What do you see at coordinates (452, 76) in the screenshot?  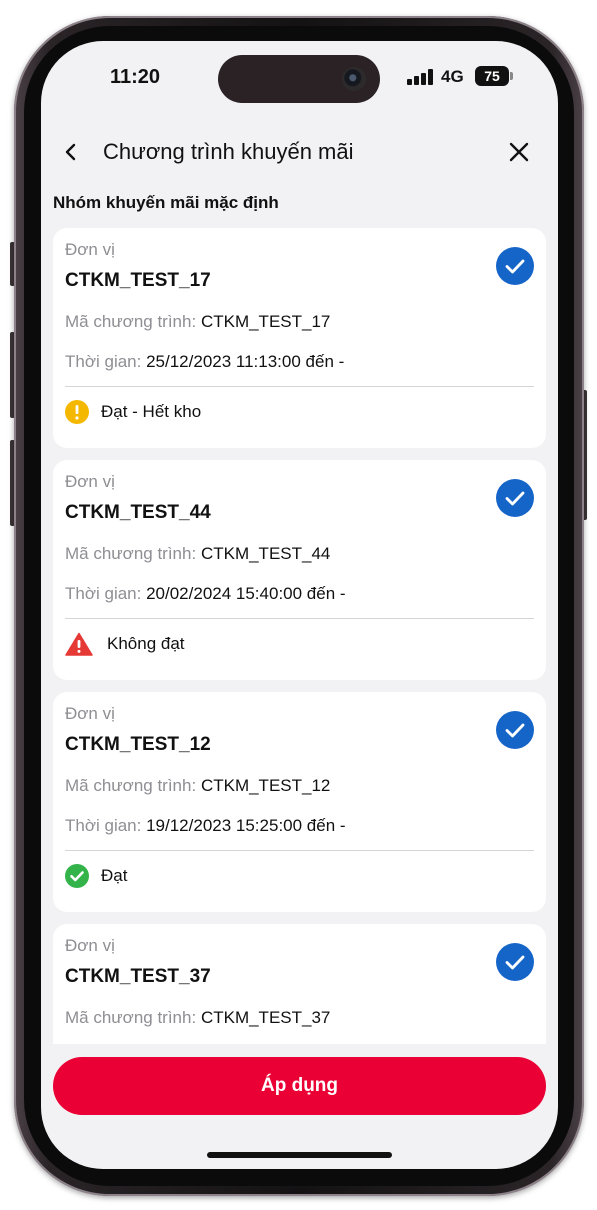 I see `network-label: 4G` at bounding box center [452, 76].